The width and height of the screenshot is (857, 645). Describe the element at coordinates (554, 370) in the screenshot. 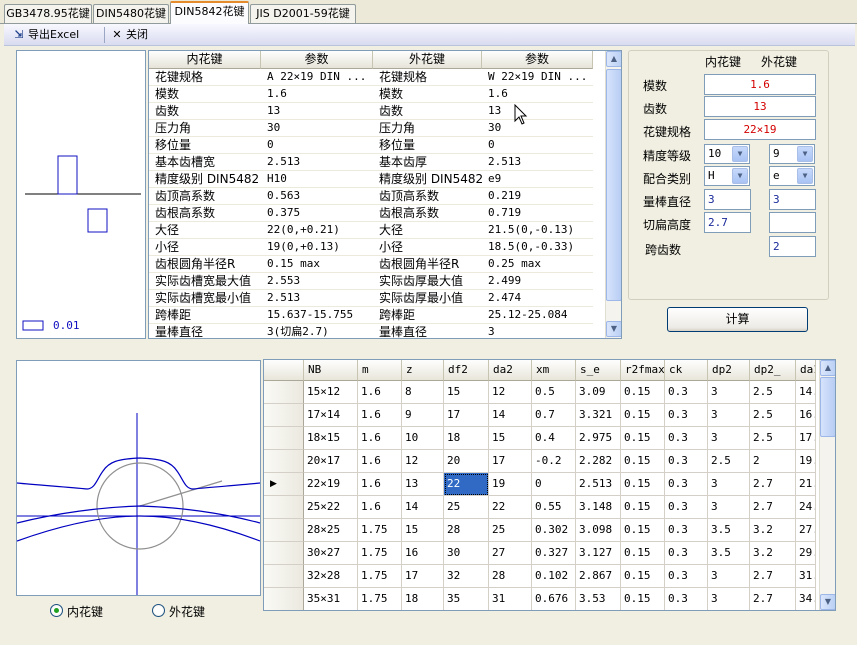

I see `data-header-xm: xm` at that location.